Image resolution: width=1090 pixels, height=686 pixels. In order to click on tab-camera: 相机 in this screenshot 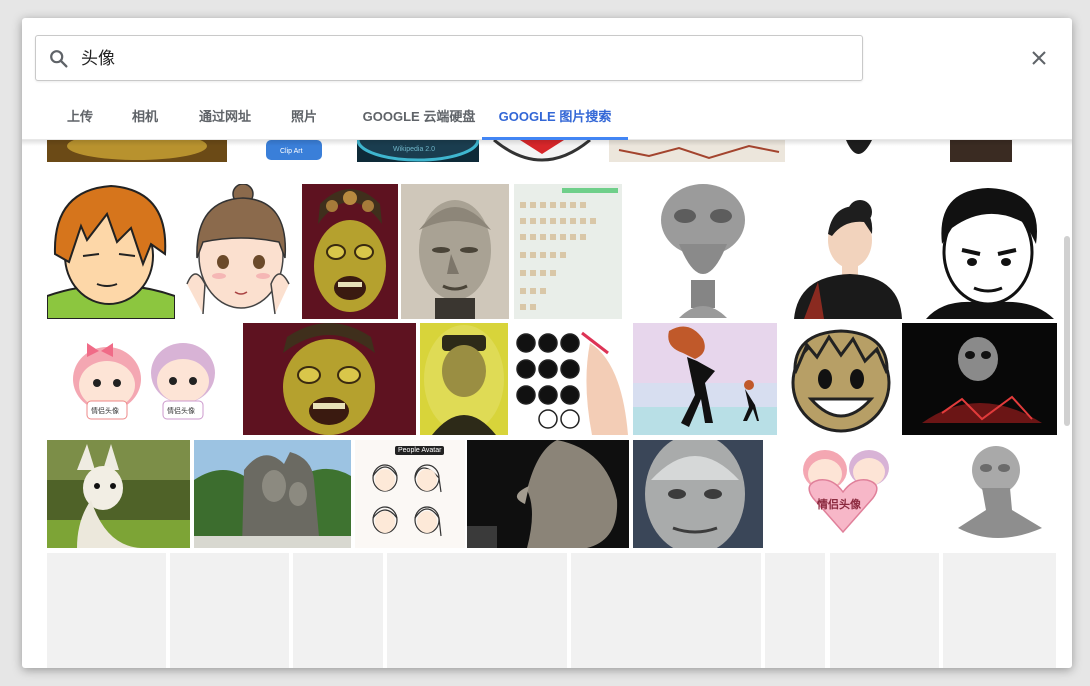, I will do `click(145, 120)`.